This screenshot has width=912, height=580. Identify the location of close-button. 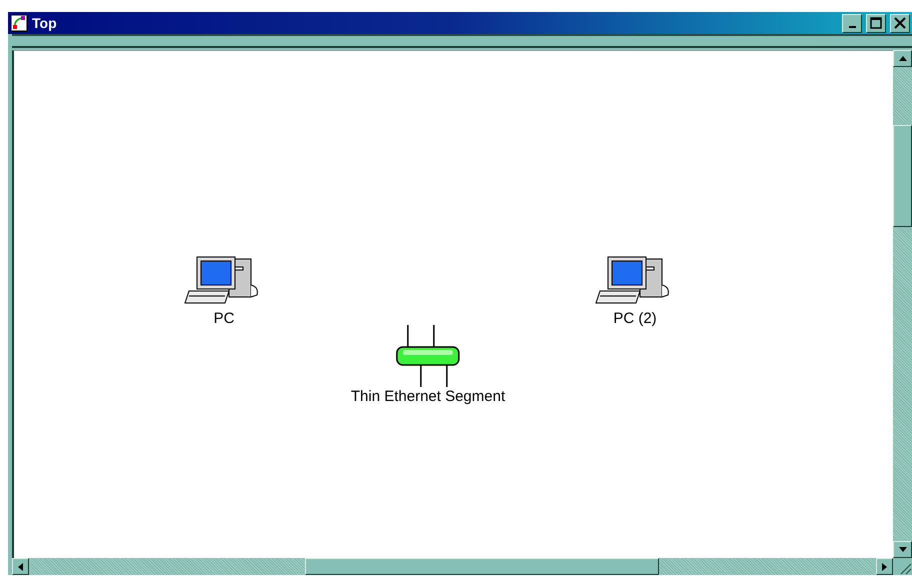
(900, 23).